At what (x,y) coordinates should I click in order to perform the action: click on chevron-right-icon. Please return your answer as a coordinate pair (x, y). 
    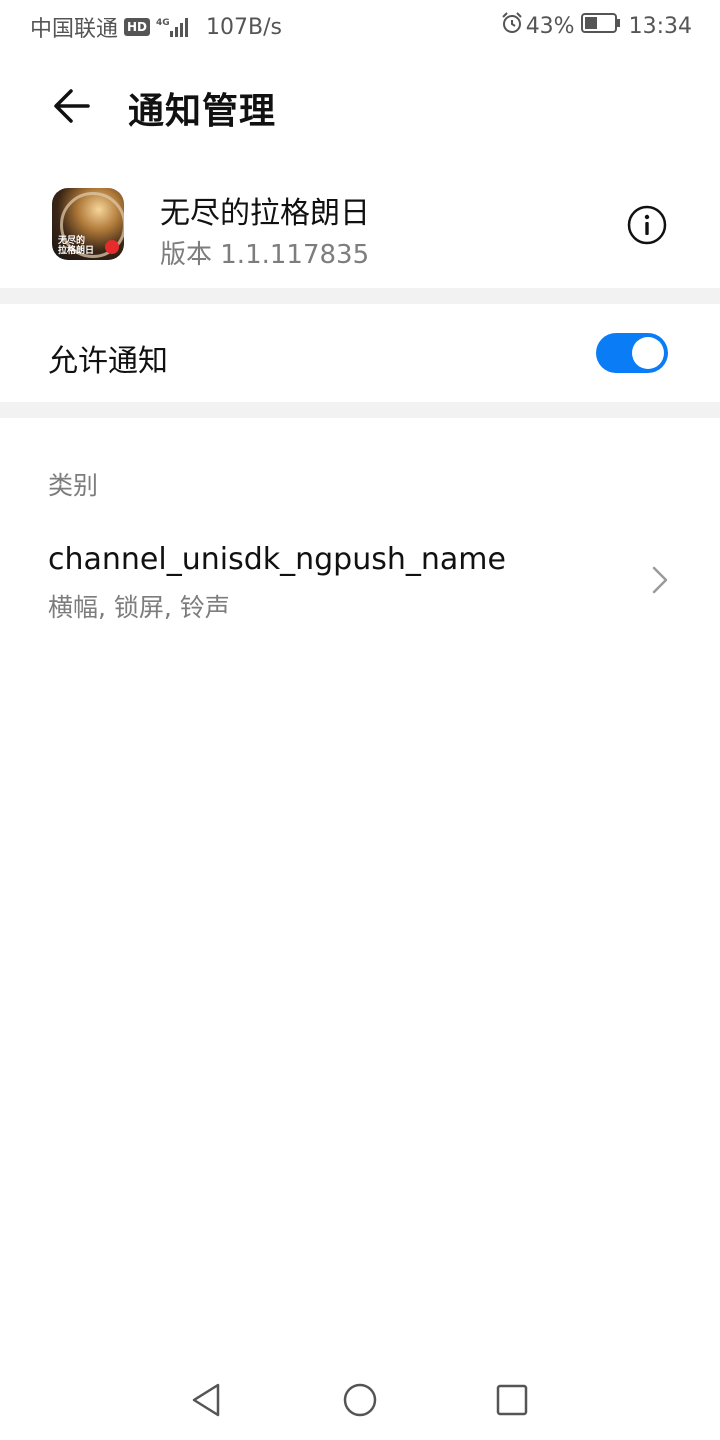
    Looking at the image, I should click on (660, 580).